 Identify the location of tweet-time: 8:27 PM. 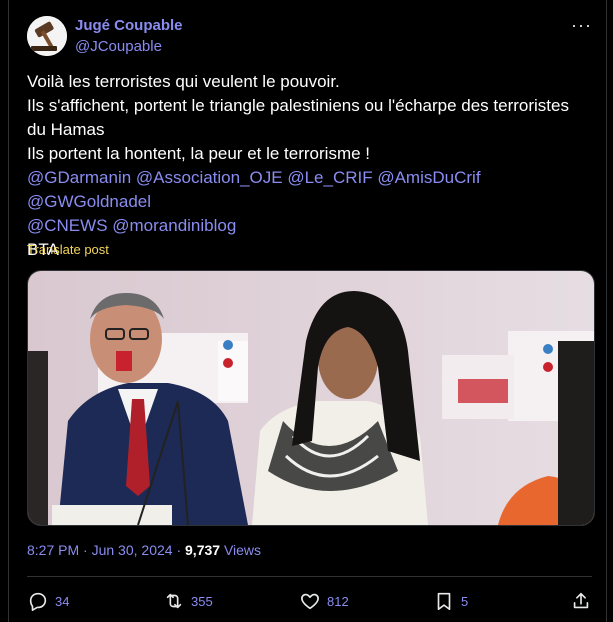
(53, 550).